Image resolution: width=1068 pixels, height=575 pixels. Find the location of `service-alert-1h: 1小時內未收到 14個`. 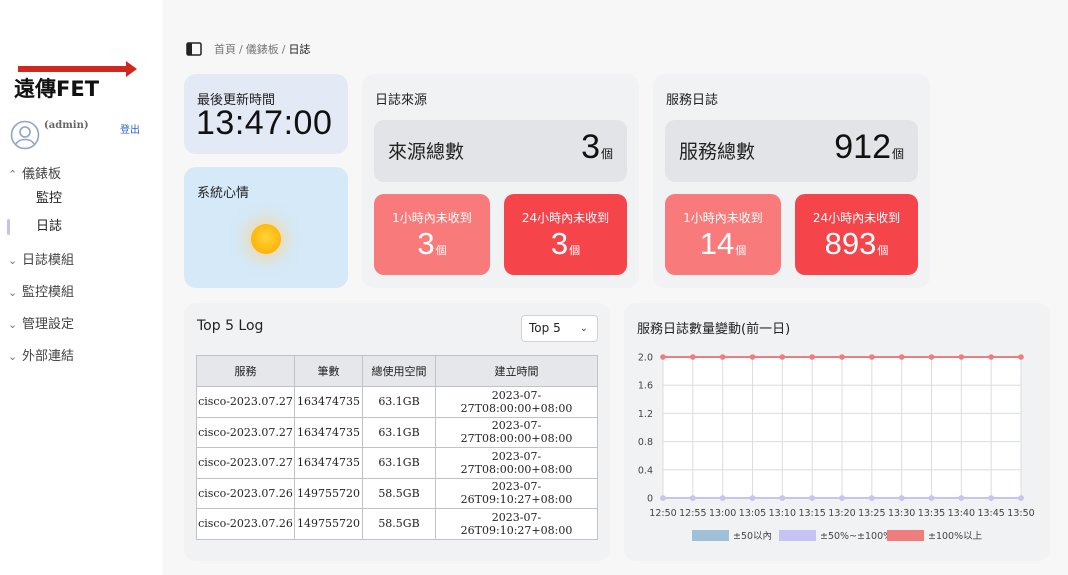

service-alert-1h: 1小時內未收到 14個 is located at coordinates (723, 234).